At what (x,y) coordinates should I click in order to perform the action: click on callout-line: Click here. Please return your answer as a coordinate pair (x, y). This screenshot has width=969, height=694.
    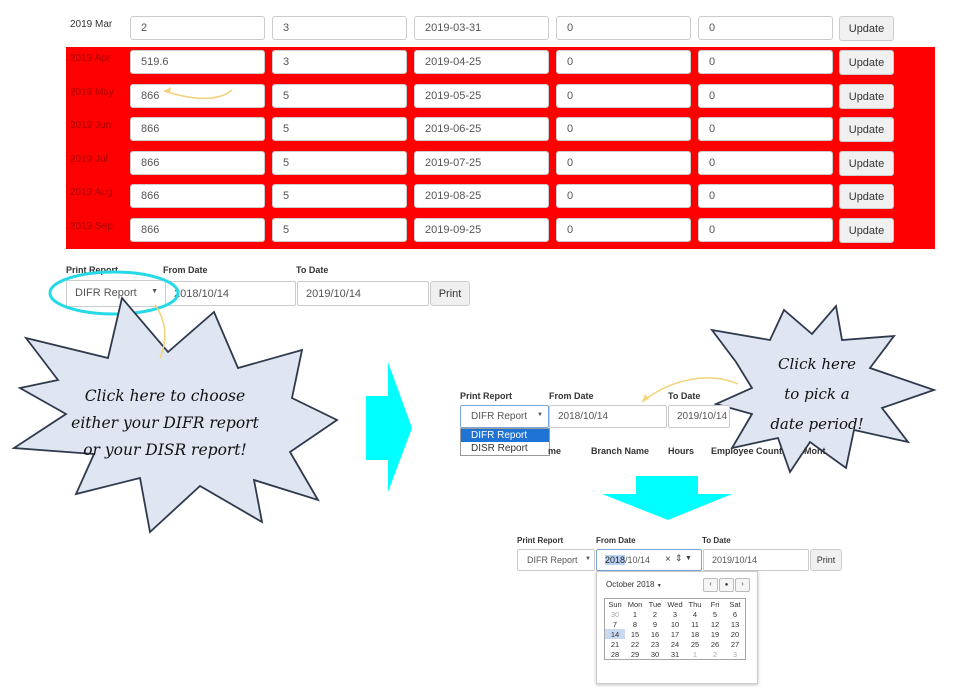
    Looking at the image, I should click on (817, 364).